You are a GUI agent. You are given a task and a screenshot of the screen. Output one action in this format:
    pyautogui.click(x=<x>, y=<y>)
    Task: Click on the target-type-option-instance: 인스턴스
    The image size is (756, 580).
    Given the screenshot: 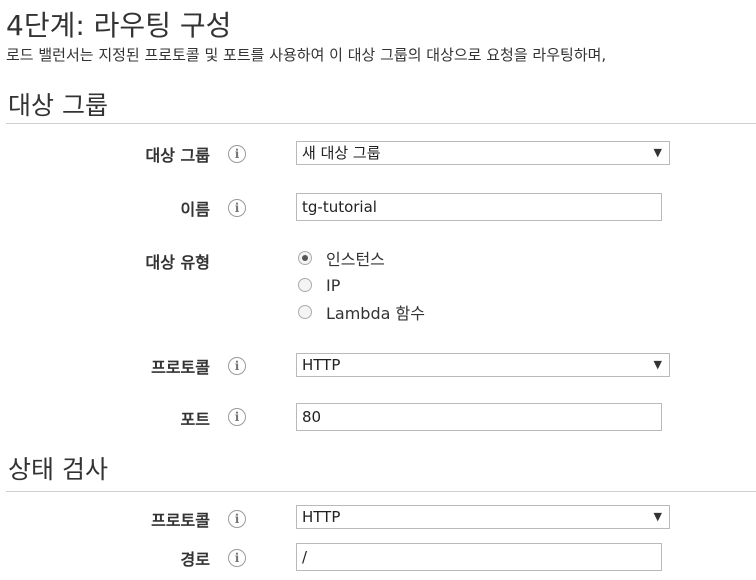 What is the action you would take?
    pyautogui.click(x=341, y=258)
    